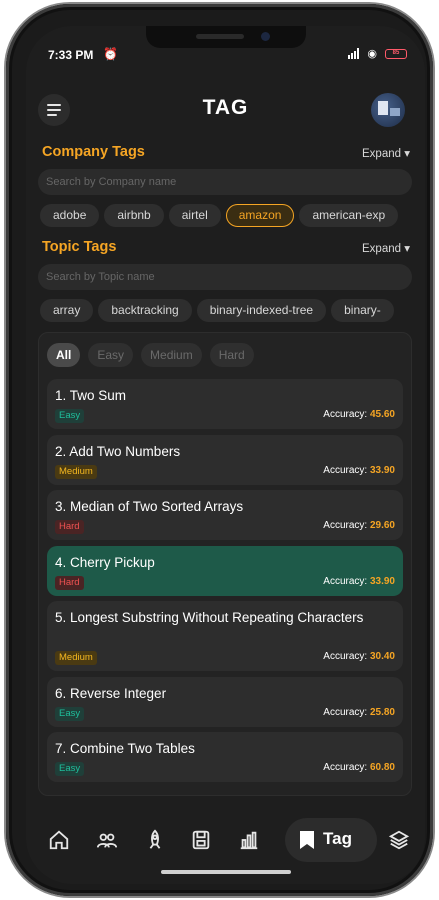 This screenshot has width=439, height=900. What do you see at coordinates (155, 840) in the screenshot?
I see `rocket-icon` at bounding box center [155, 840].